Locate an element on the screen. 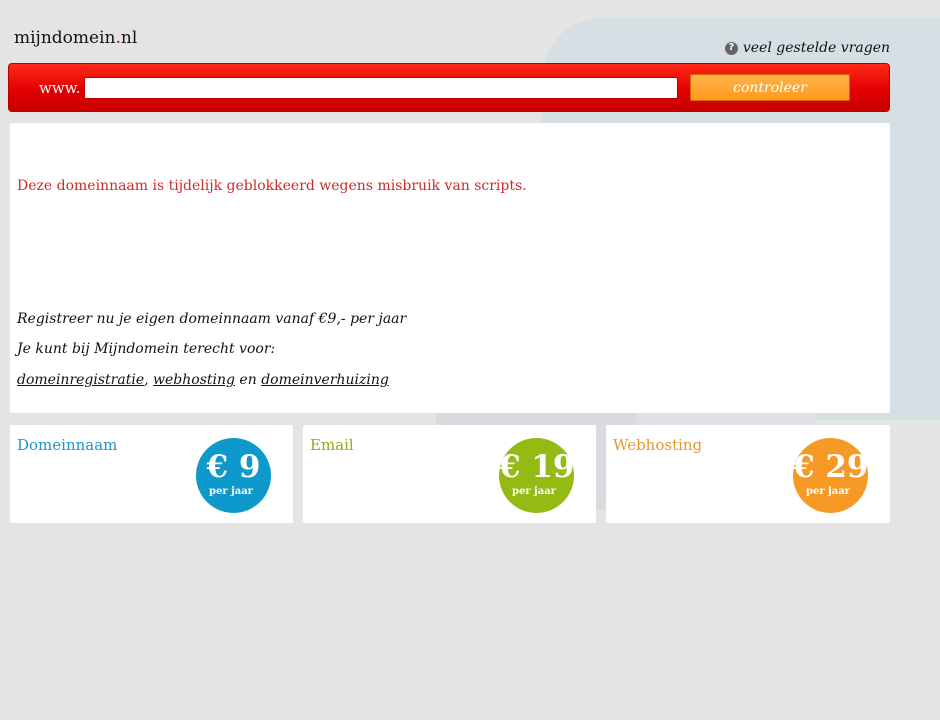 The image size is (940, 720). domain-search-input is located at coordinates (381, 87).